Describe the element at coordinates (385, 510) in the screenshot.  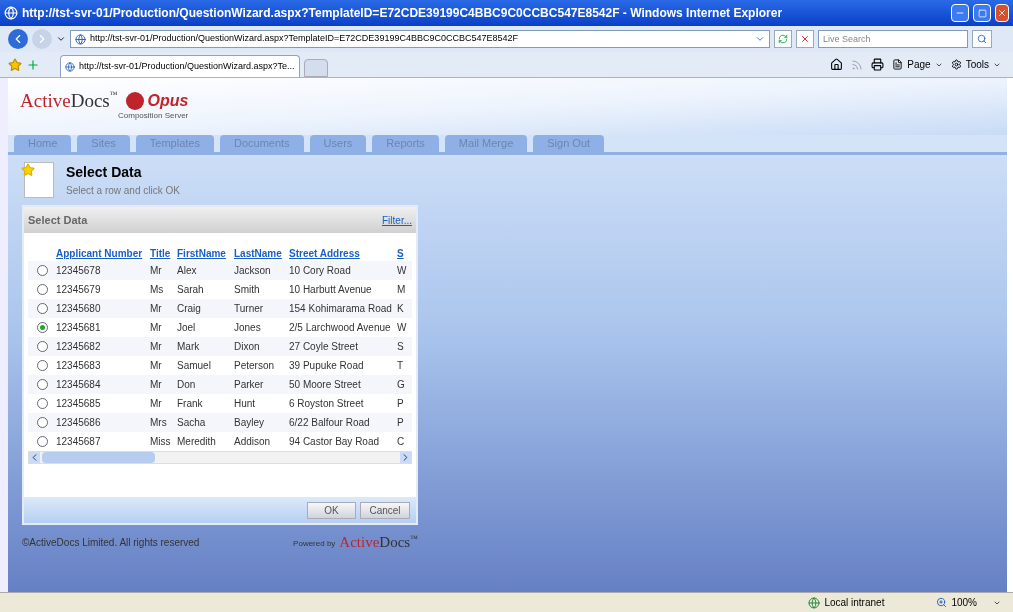
I see `dialog-button: Cancel` at that location.